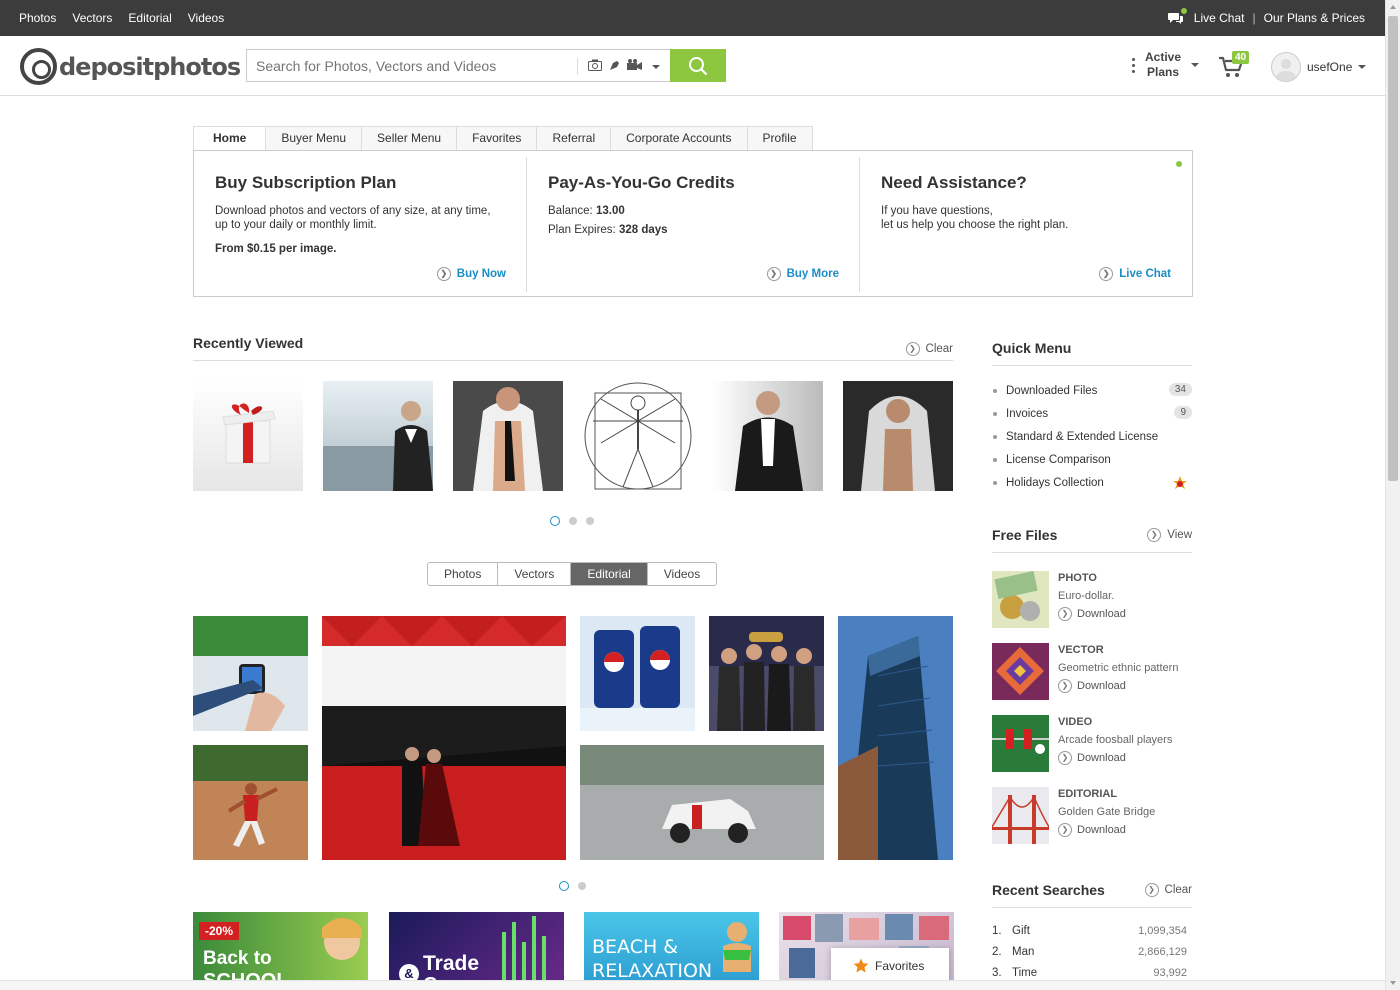 The image size is (1400, 990). I want to click on editorial-image-boxing-champions, so click(766, 673).